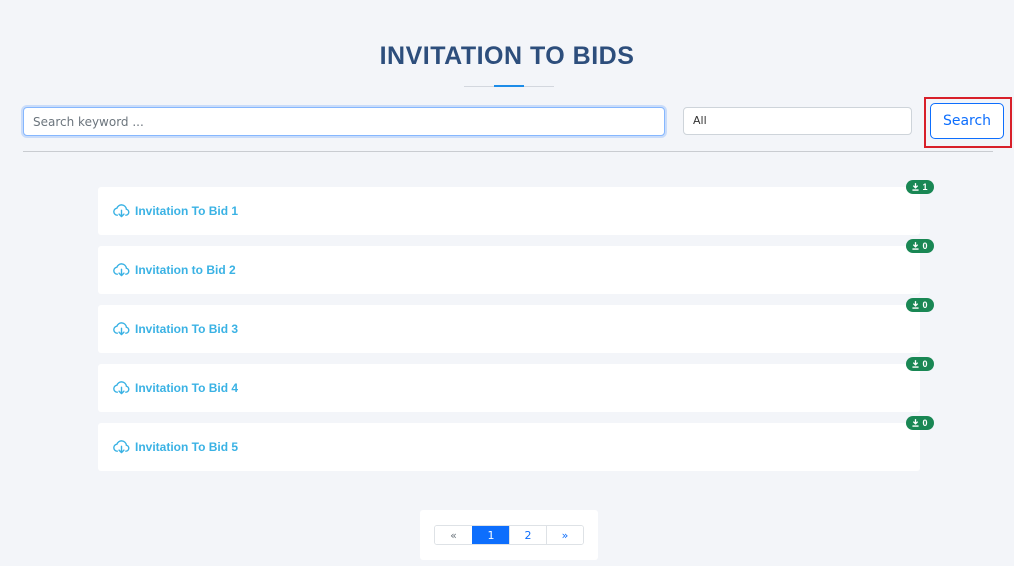 The width and height of the screenshot is (1014, 566). I want to click on page-title: INVITATION TO BIDS, so click(507, 56).